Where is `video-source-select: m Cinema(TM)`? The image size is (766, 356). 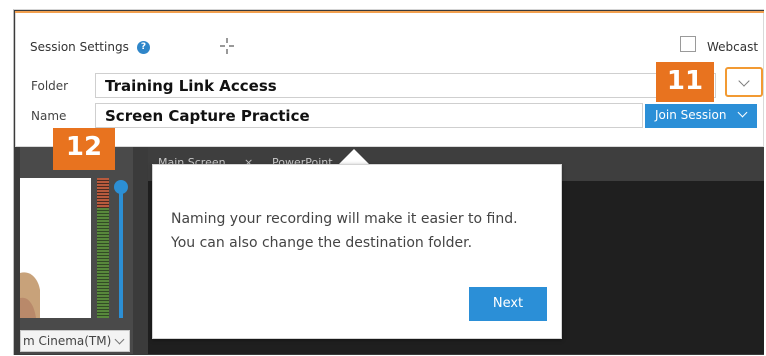
video-source-select: m Cinema(TM) is located at coordinates (75, 341).